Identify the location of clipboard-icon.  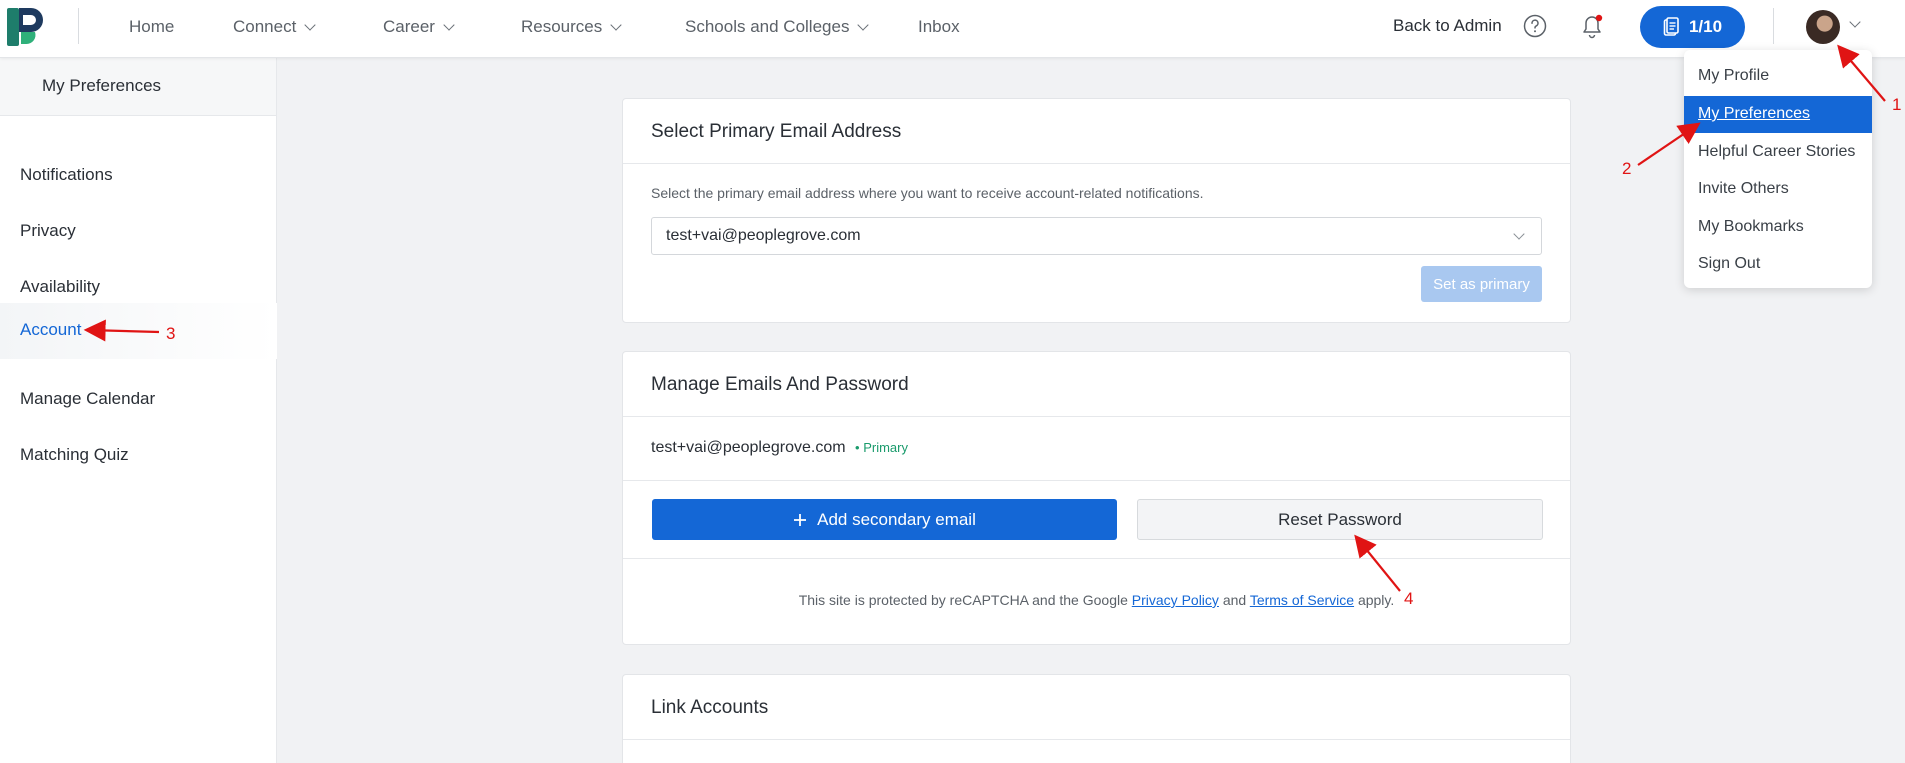
(1671, 26).